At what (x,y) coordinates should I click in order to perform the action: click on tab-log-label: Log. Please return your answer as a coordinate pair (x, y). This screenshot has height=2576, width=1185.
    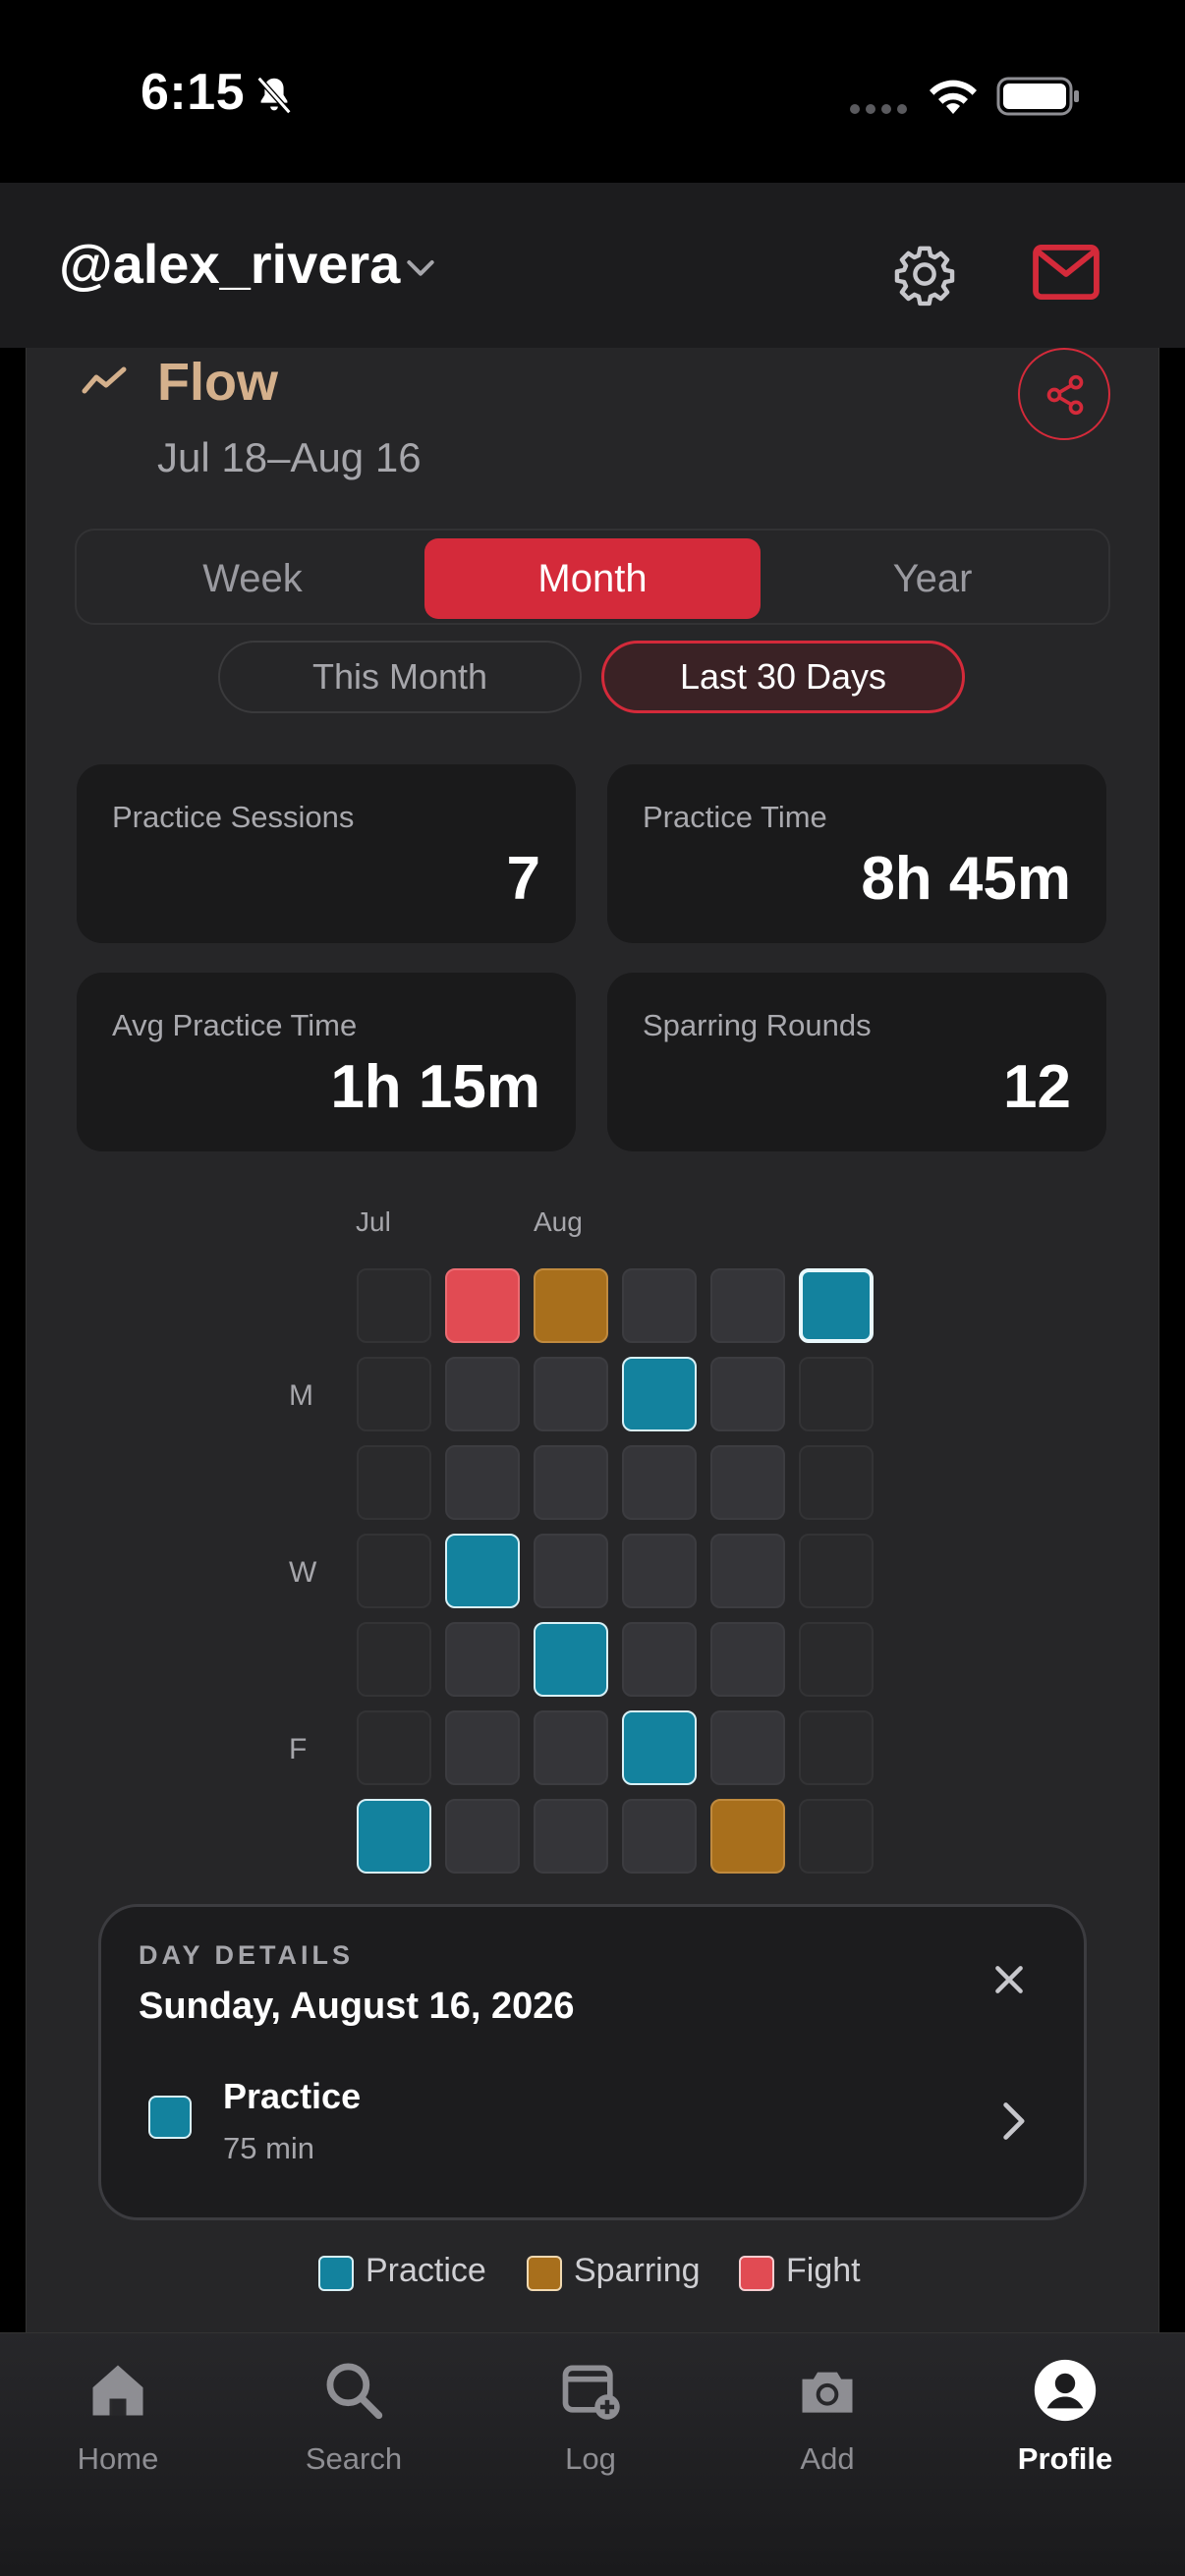
    Looking at the image, I should click on (591, 2458).